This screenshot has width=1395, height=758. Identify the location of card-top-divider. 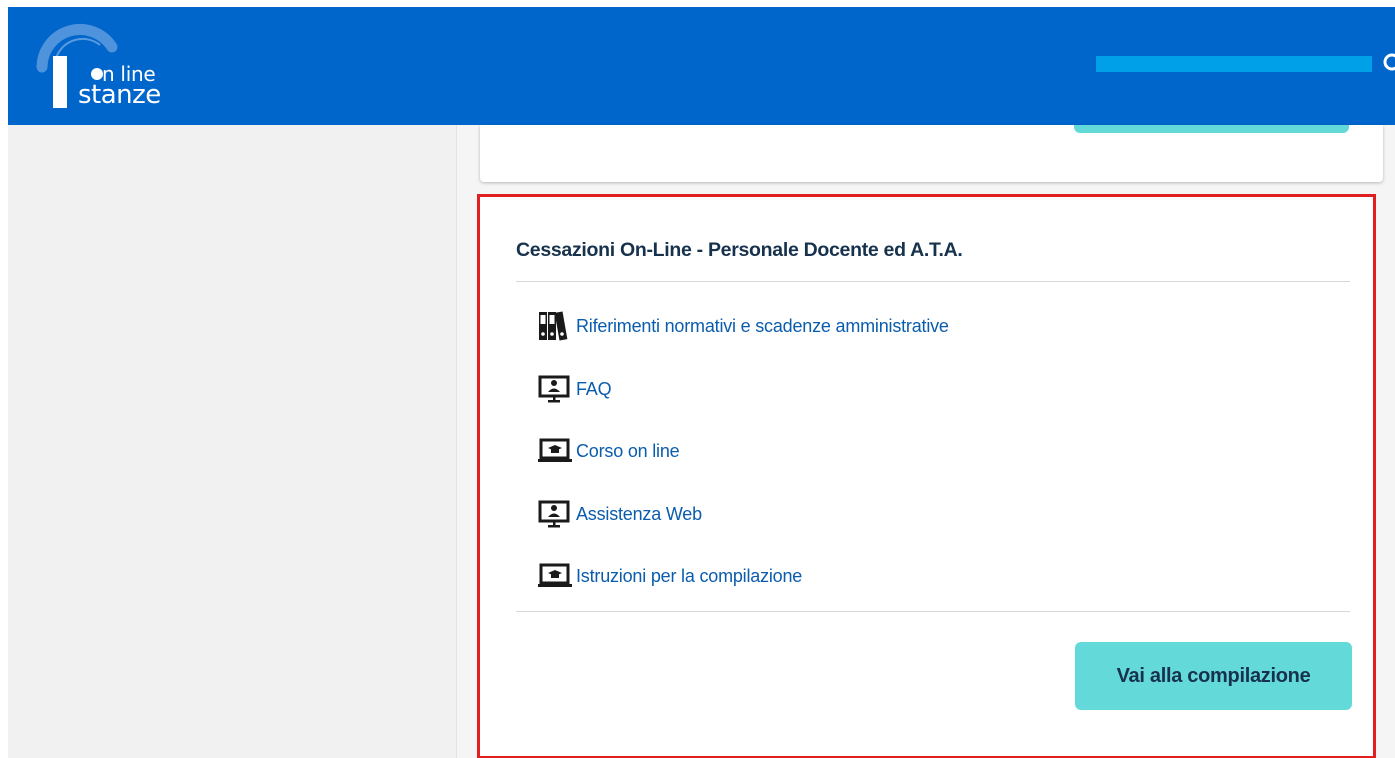
(933, 281).